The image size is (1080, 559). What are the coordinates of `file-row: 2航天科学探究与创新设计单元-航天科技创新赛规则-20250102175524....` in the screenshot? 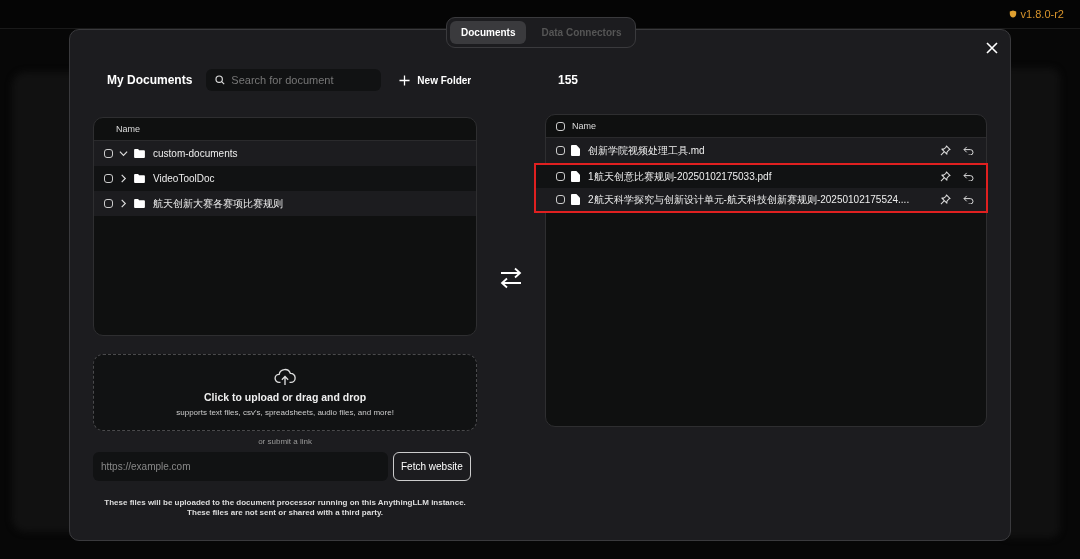 It's located at (761, 200).